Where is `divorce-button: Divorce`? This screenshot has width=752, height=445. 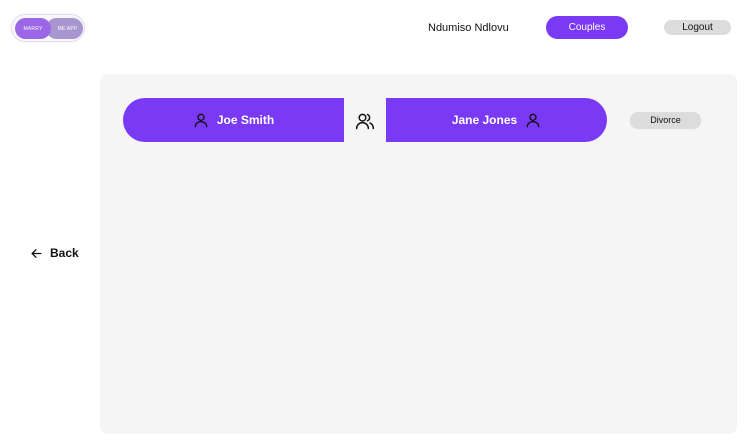 divorce-button: Divorce is located at coordinates (665, 120).